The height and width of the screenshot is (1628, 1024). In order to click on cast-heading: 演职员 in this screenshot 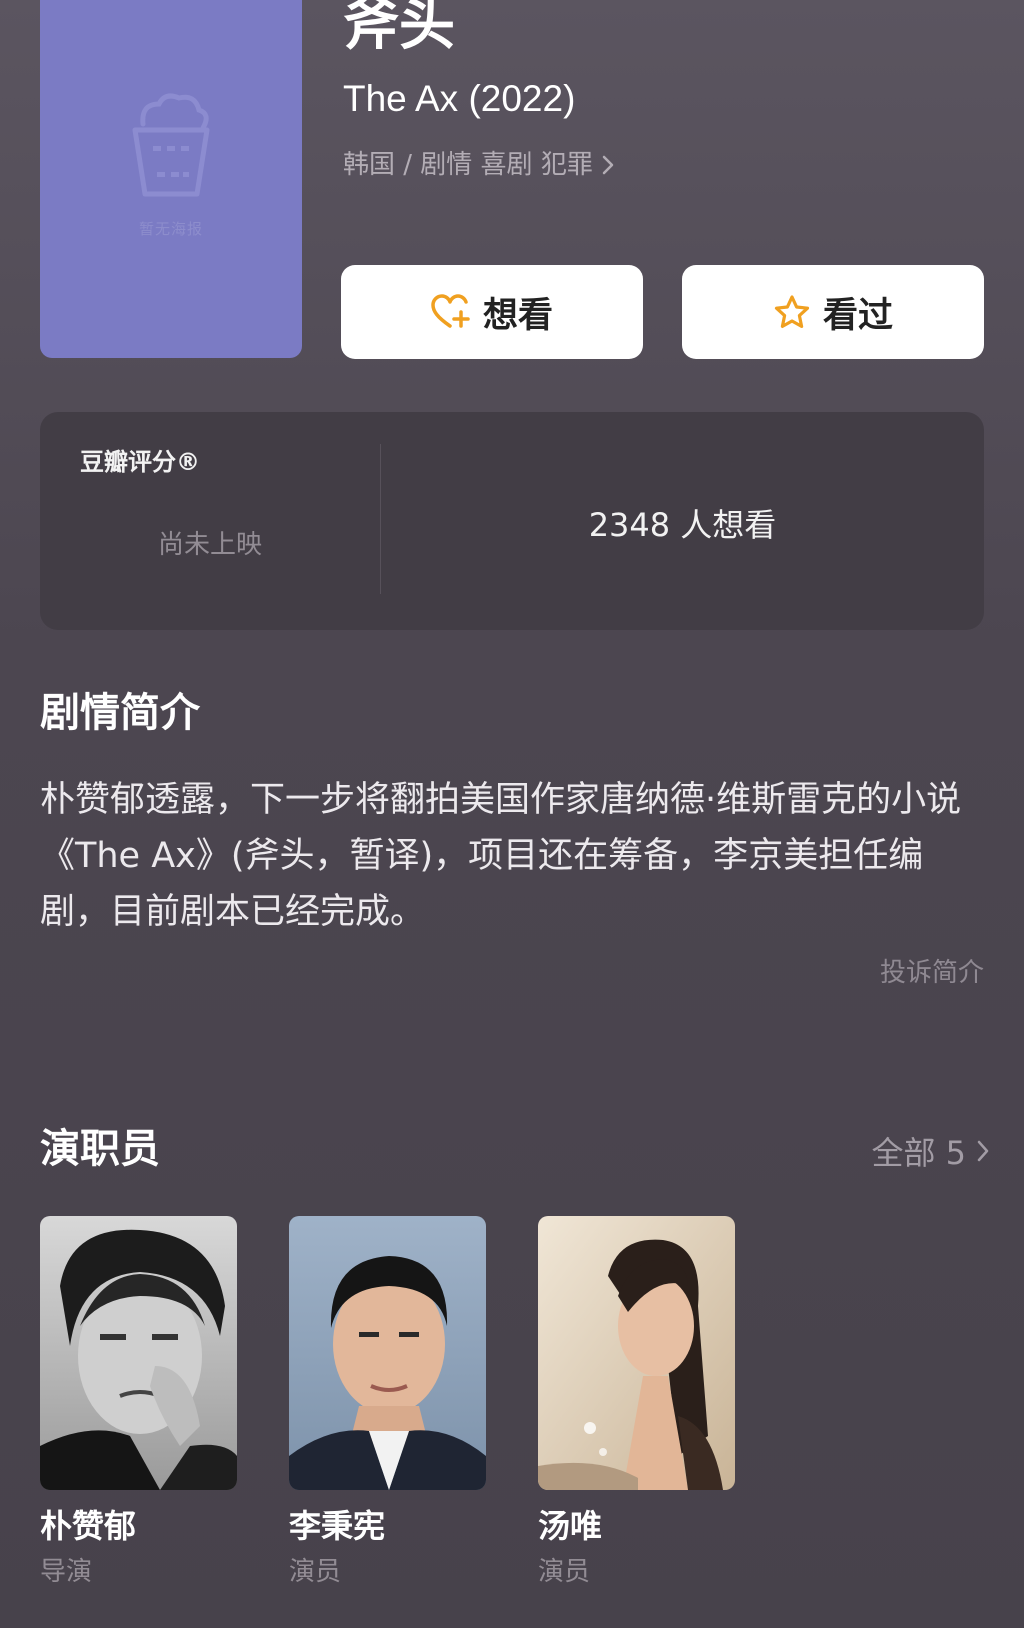, I will do `click(100, 1149)`.